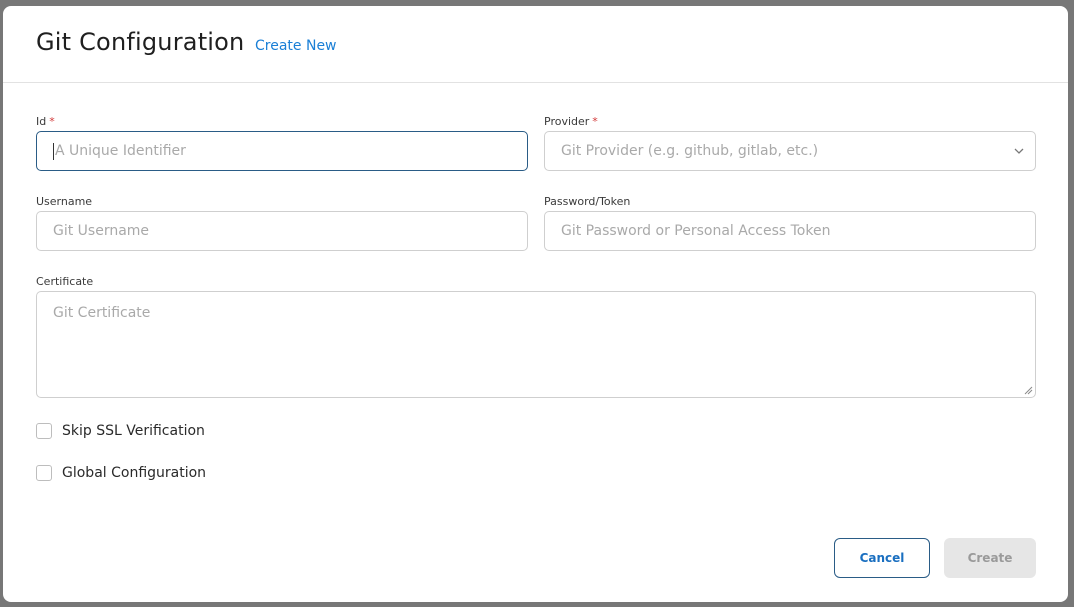 The width and height of the screenshot is (1074, 607). What do you see at coordinates (64, 201) in the screenshot?
I see `username-label: Username` at bounding box center [64, 201].